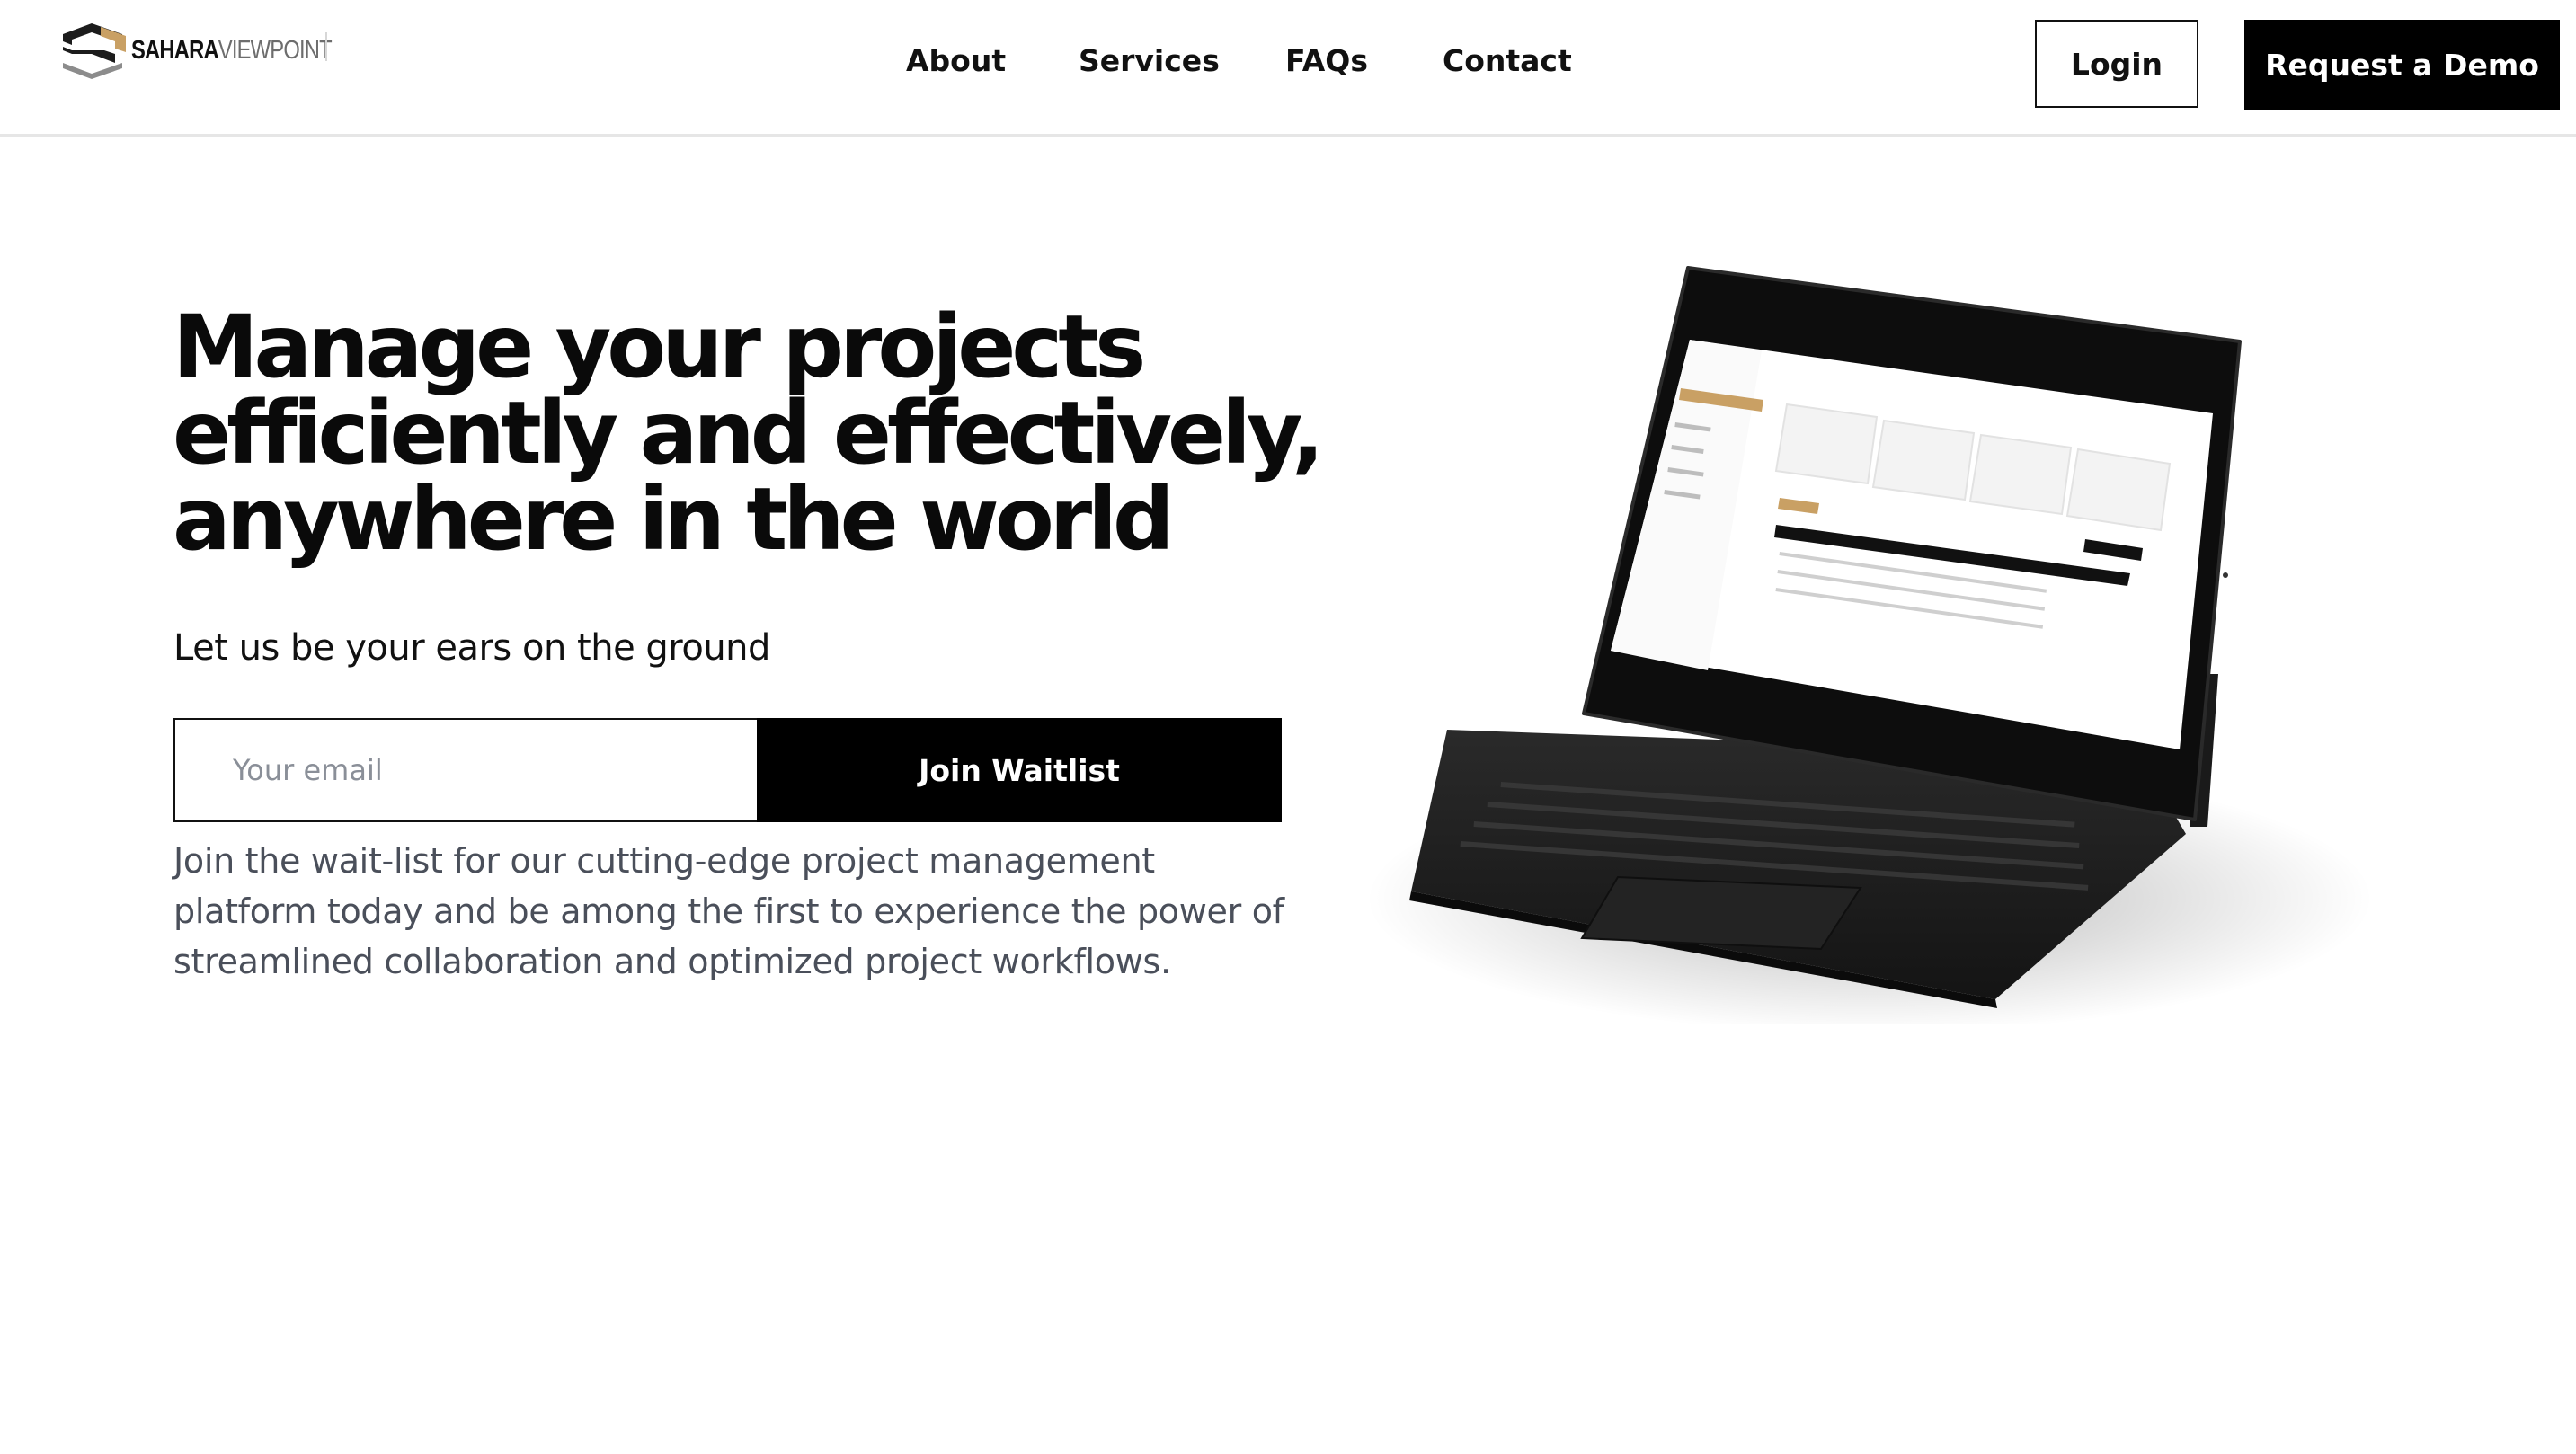 This screenshot has width=2576, height=1454. What do you see at coordinates (1326, 60) in the screenshot?
I see `nav-faqs: FAQs` at bounding box center [1326, 60].